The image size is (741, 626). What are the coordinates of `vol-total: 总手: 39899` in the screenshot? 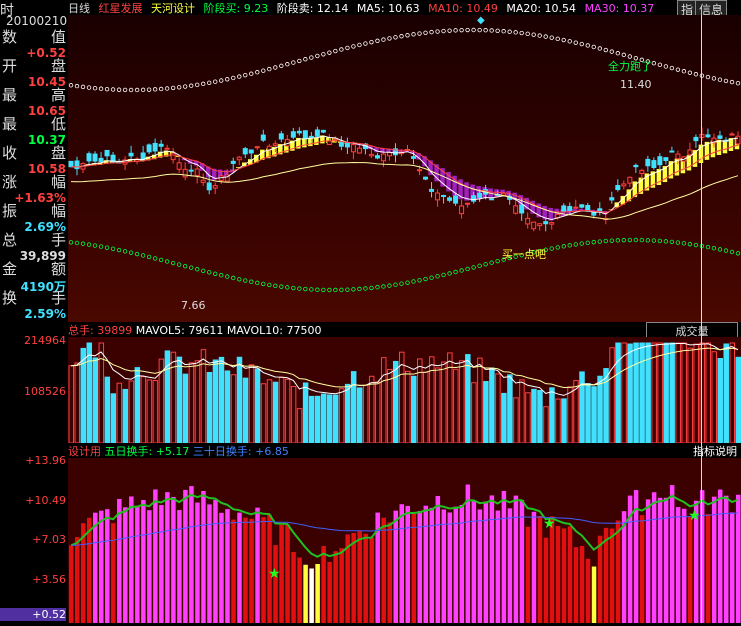 It's located at (100, 330).